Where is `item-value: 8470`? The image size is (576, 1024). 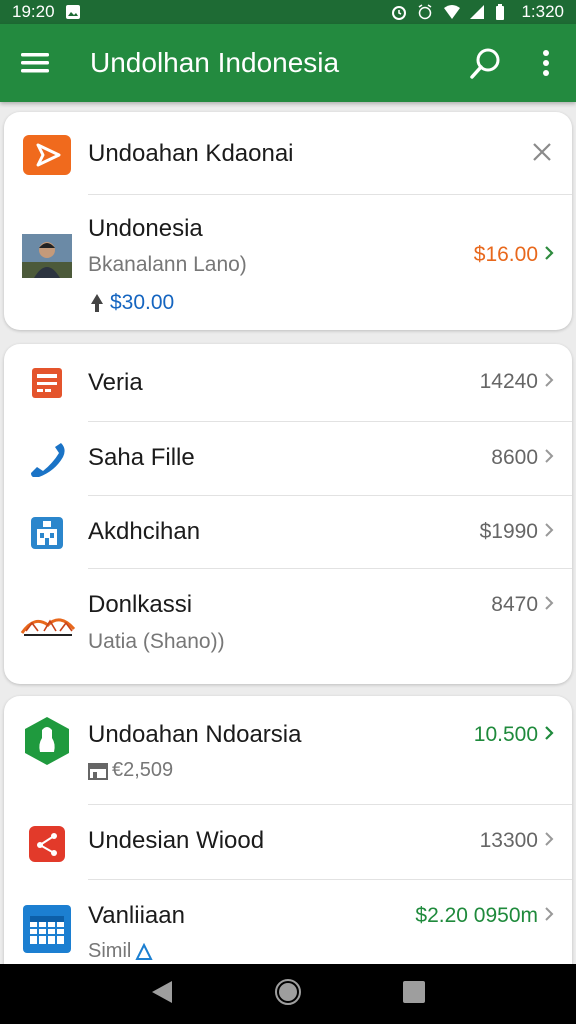 item-value: 8470 is located at coordinates (514, 604).